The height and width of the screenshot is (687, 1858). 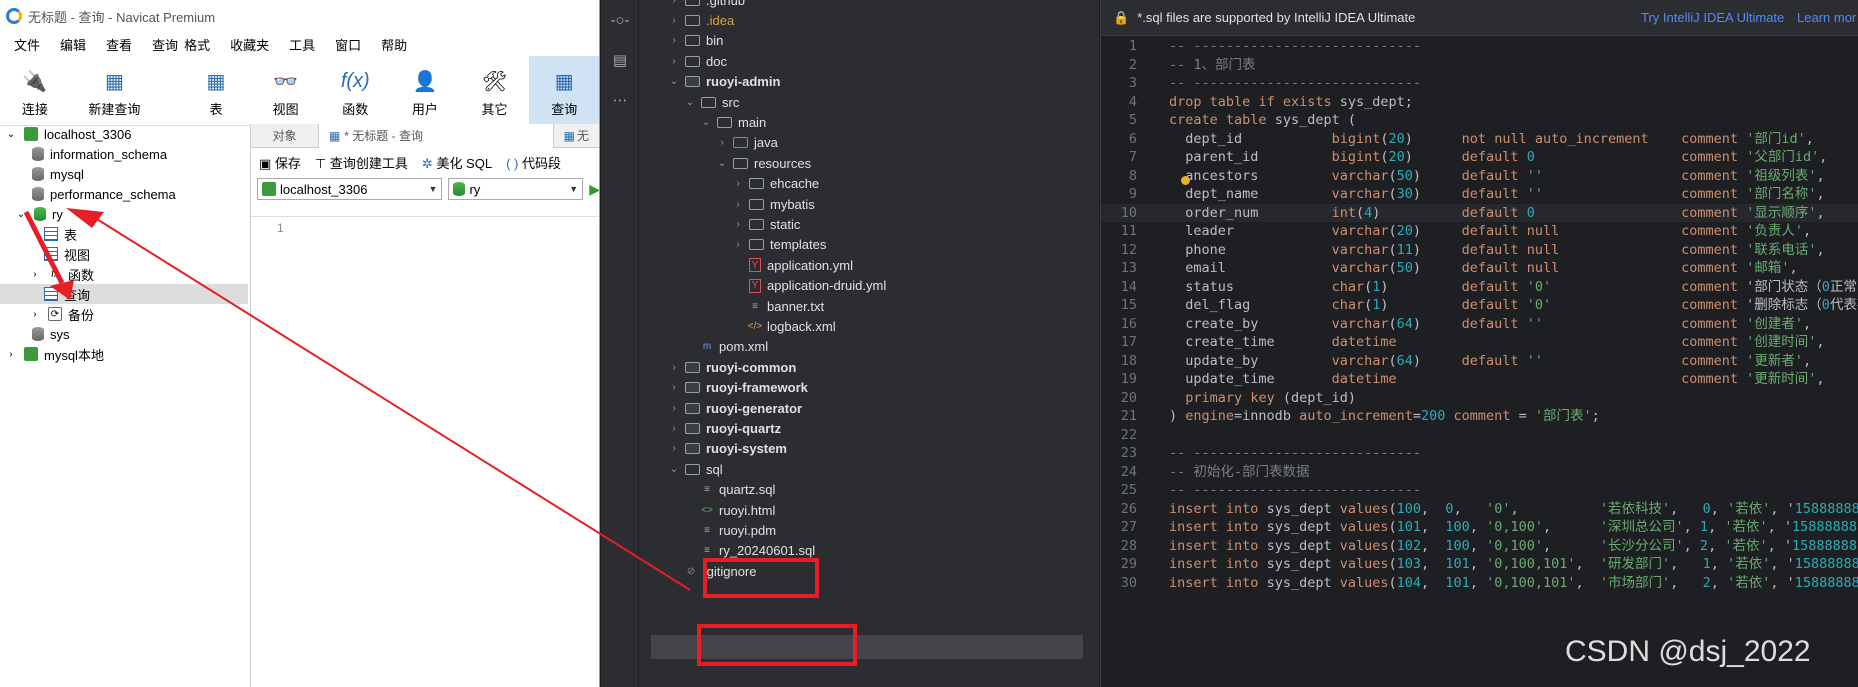 I want to click on snippet-button: ( ) 代码段, so click(x=533, y=162).